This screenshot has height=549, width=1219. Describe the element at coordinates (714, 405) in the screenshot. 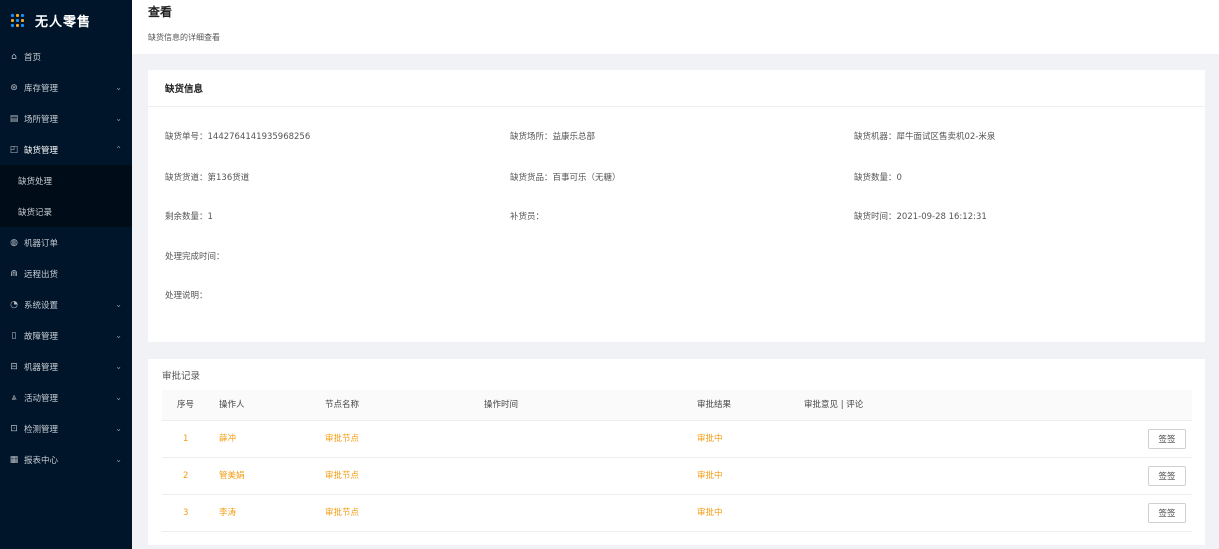

I see `col-result: 审批结果` at that location.